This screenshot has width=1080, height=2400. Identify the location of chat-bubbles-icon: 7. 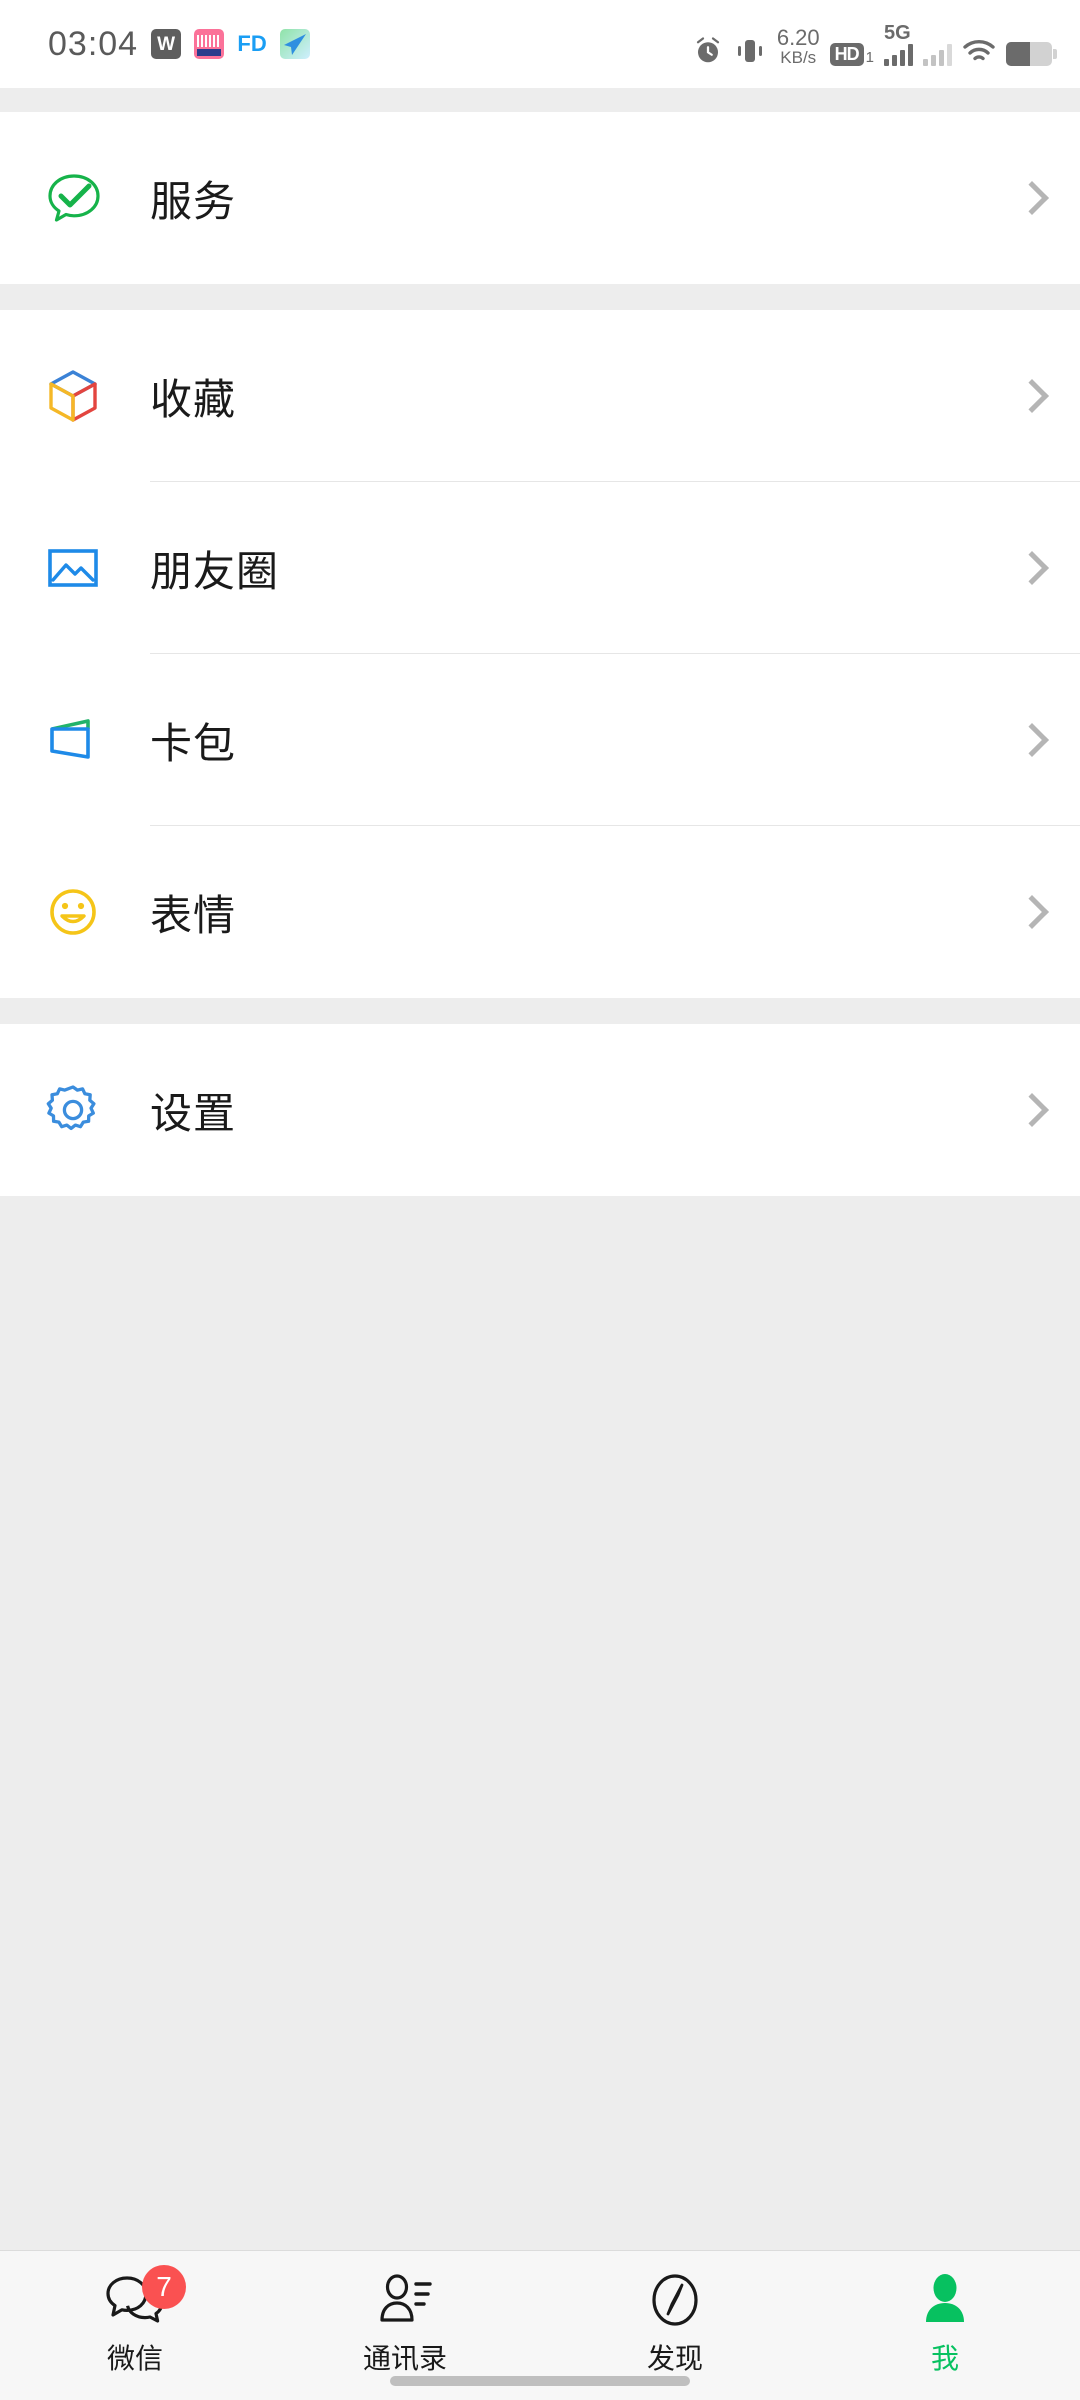
(145, 2298).